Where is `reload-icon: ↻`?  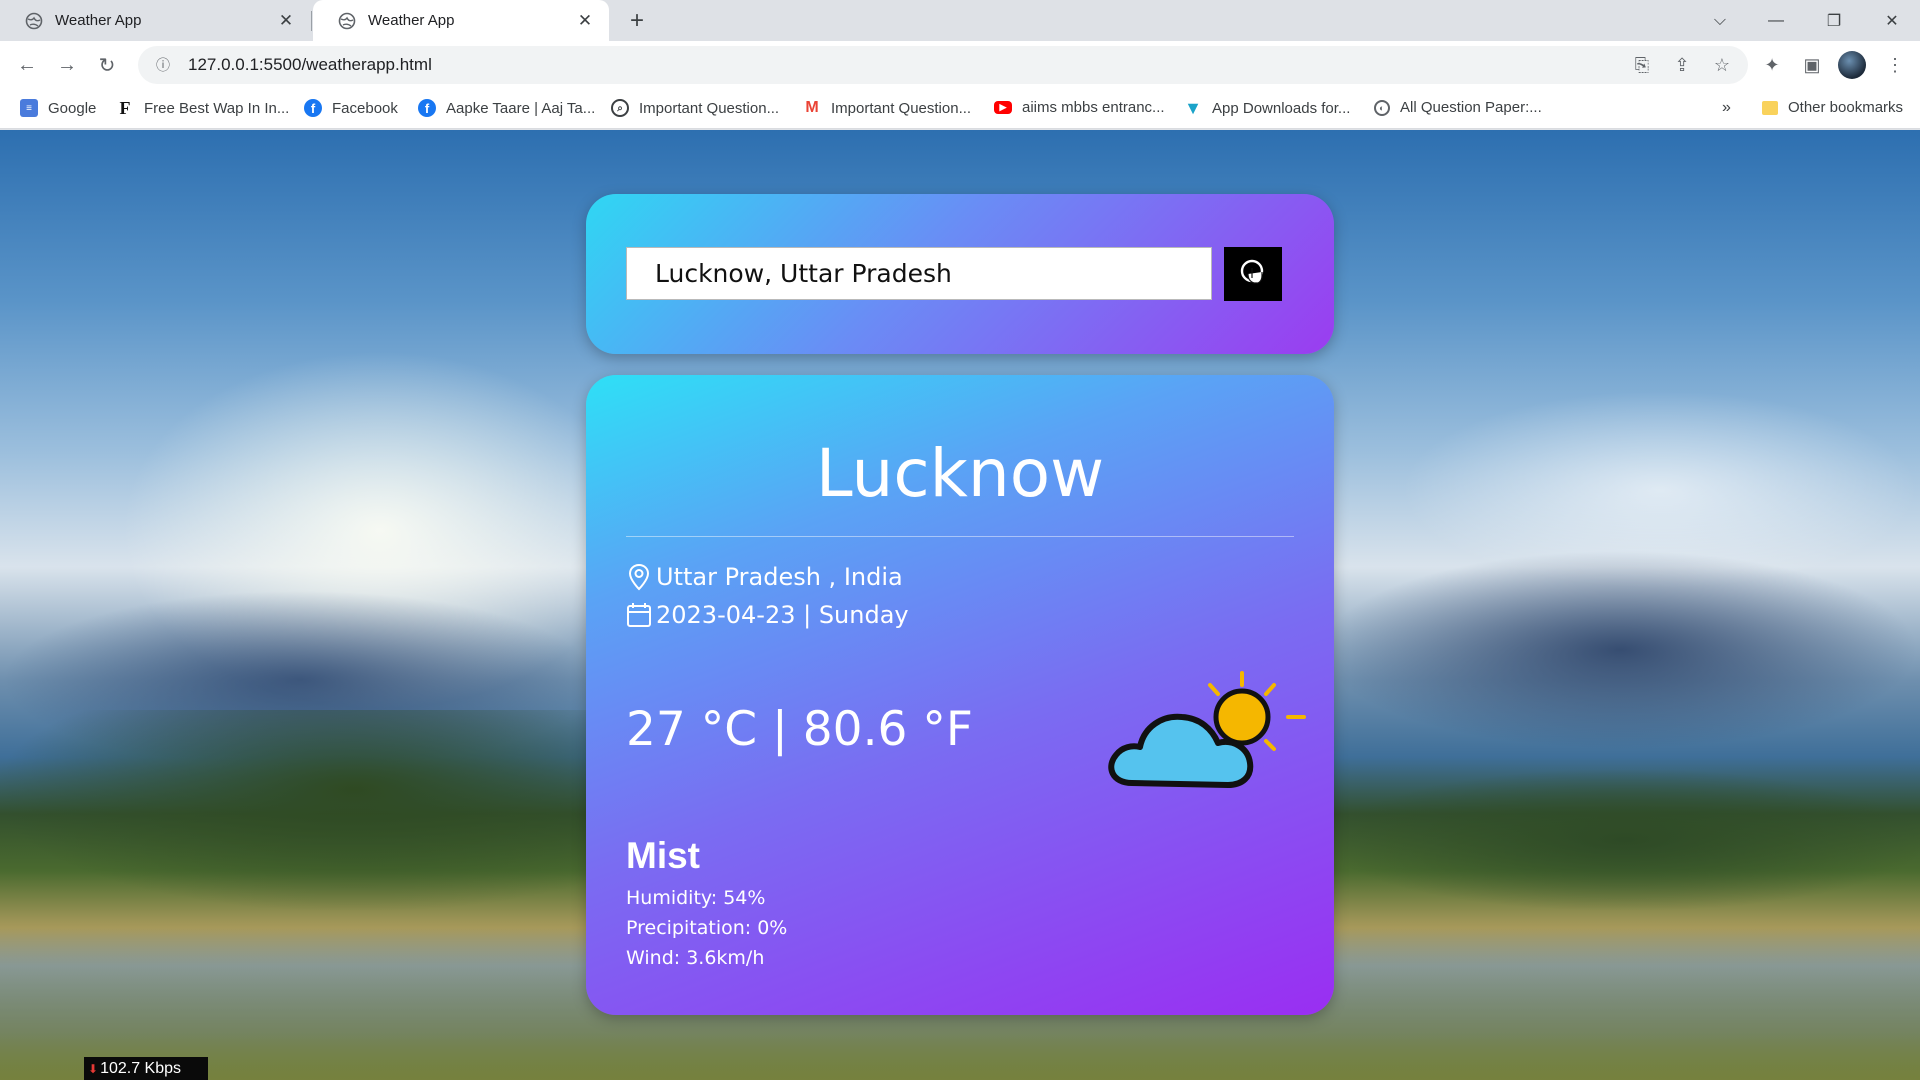 reload-icon: ↻ is located at coordinates (107, 65).